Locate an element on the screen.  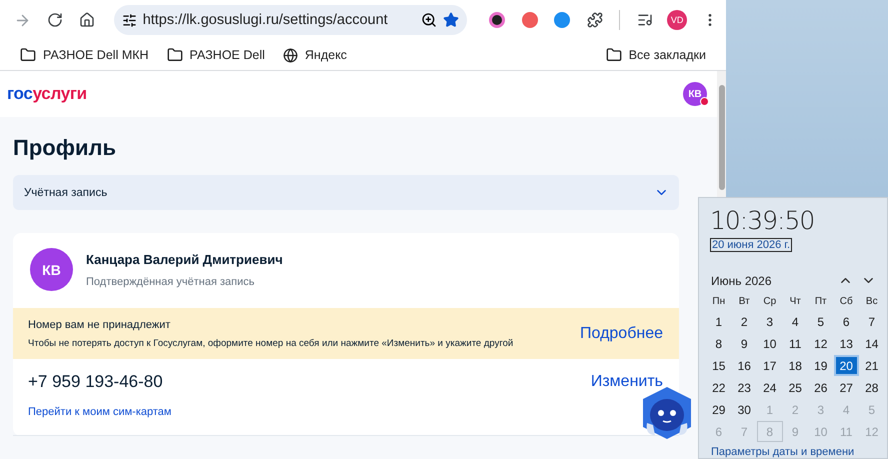
clock-time: 10:39:50 is located at coordinates (762, 220).